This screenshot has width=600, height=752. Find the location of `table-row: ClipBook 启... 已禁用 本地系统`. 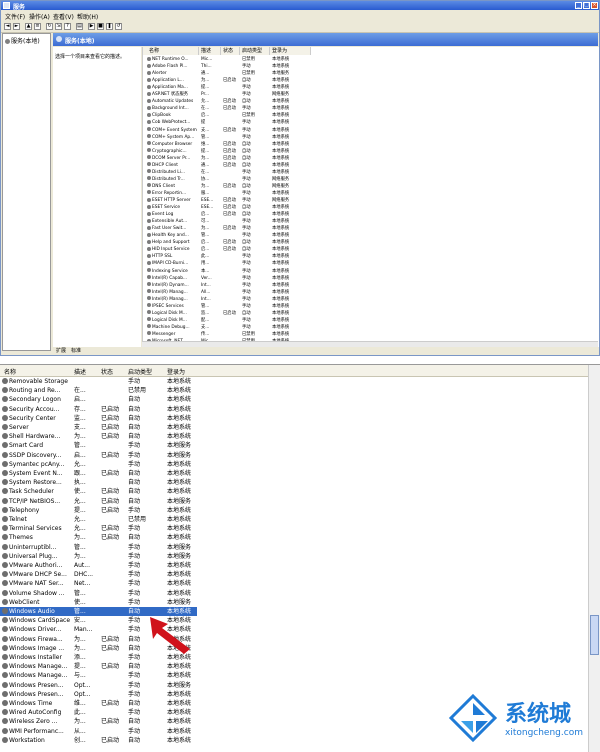

table-row: ClipBook 启... 已禁用 本地系统 is located at coordinates (371, 115).